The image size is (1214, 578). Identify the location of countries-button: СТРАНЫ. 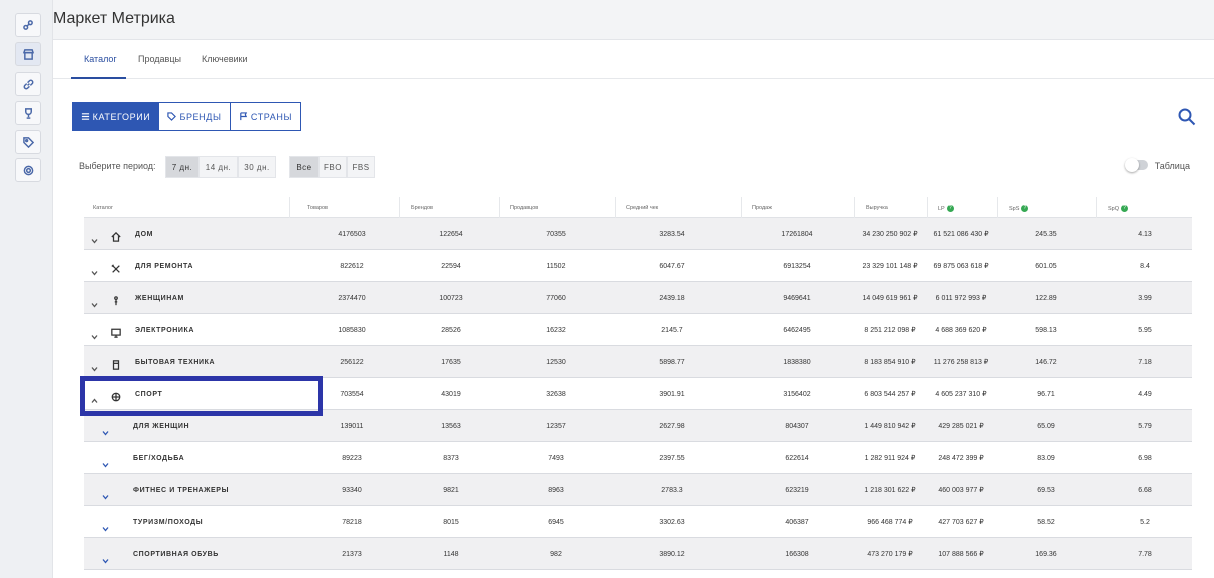
(265, 116).